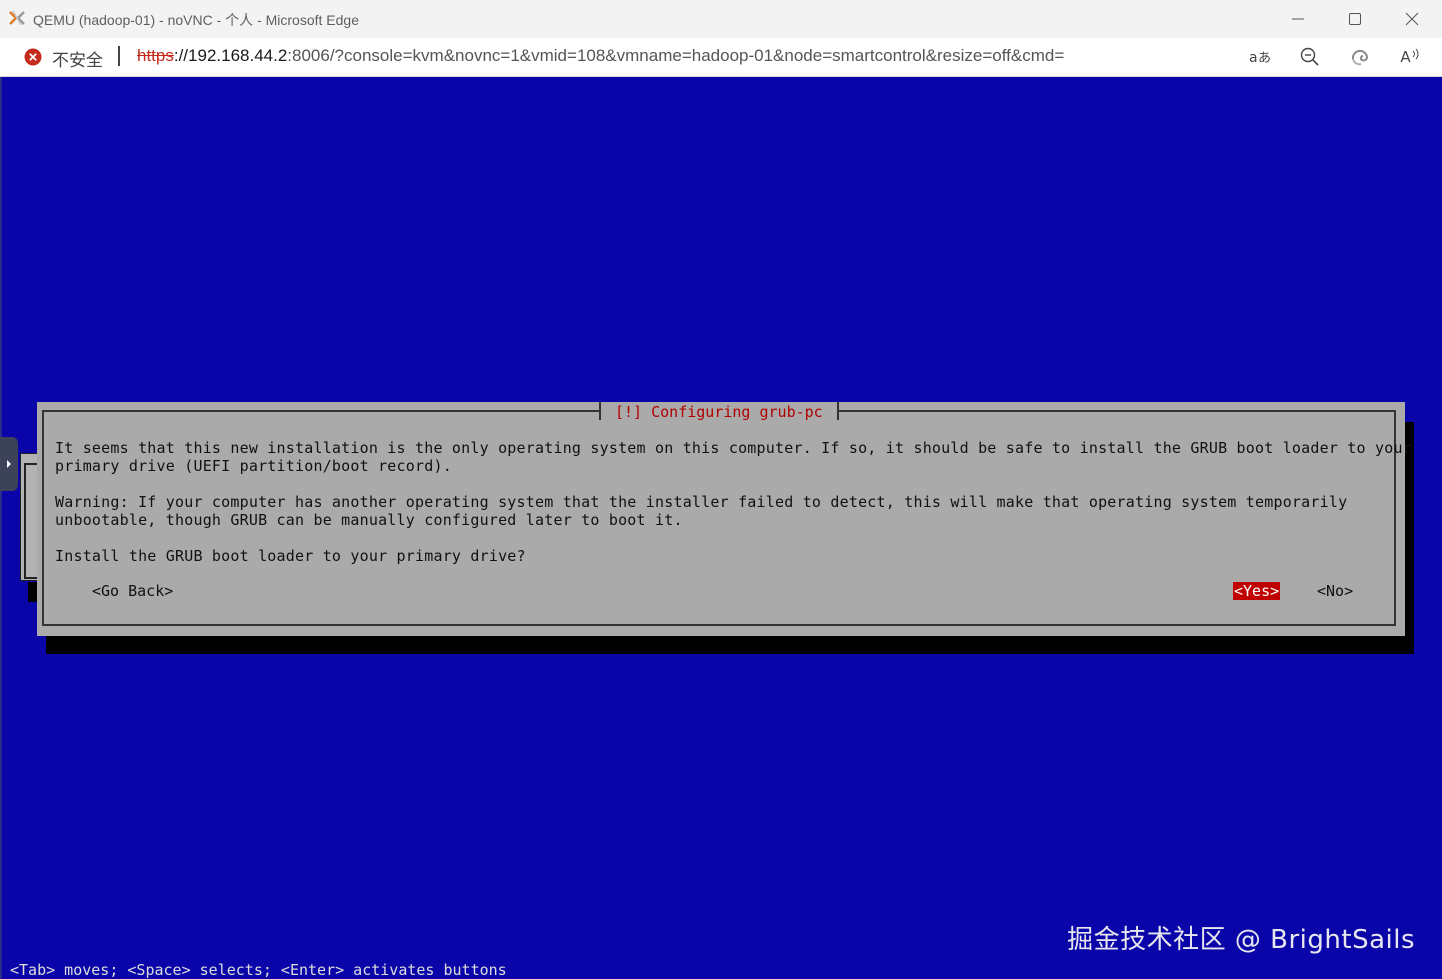 The width and height of the screenshot is (1442, 979). I want to click on go-back-button: <Go Back>, so click(132, 591).